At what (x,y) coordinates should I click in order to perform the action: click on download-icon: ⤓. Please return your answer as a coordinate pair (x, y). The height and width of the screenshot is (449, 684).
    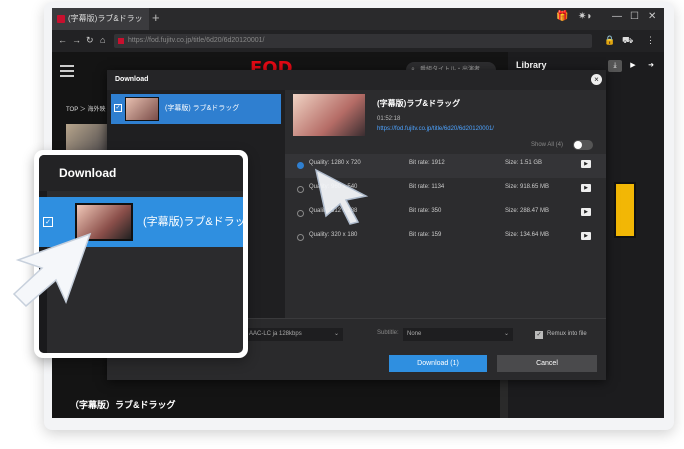
    Looking at the image, I should click on (615, 66).